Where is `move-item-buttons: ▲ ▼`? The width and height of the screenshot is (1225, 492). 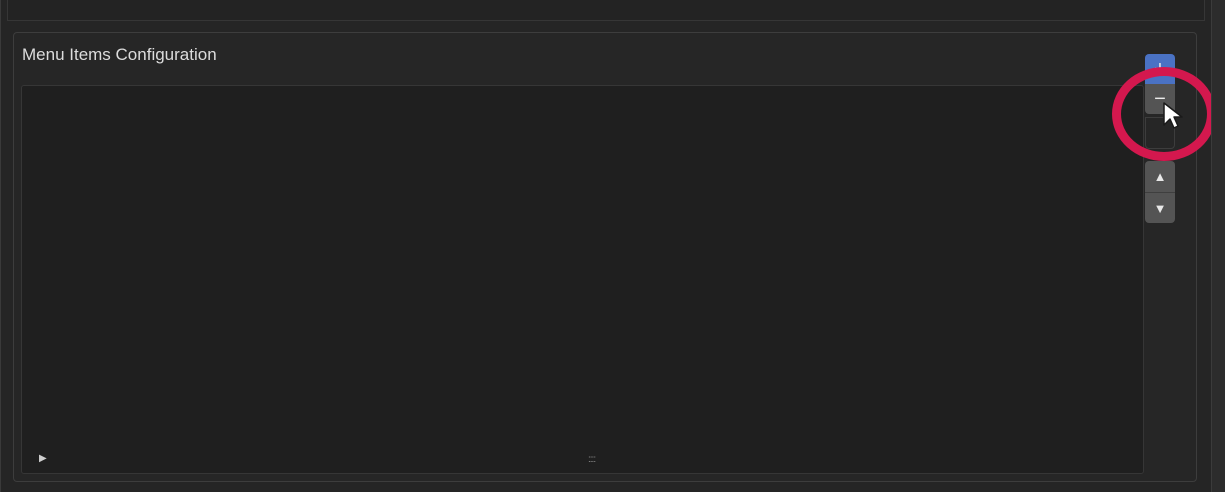 move-item-buttons: ▲ ▼ is located at coordinates (1160, 192).